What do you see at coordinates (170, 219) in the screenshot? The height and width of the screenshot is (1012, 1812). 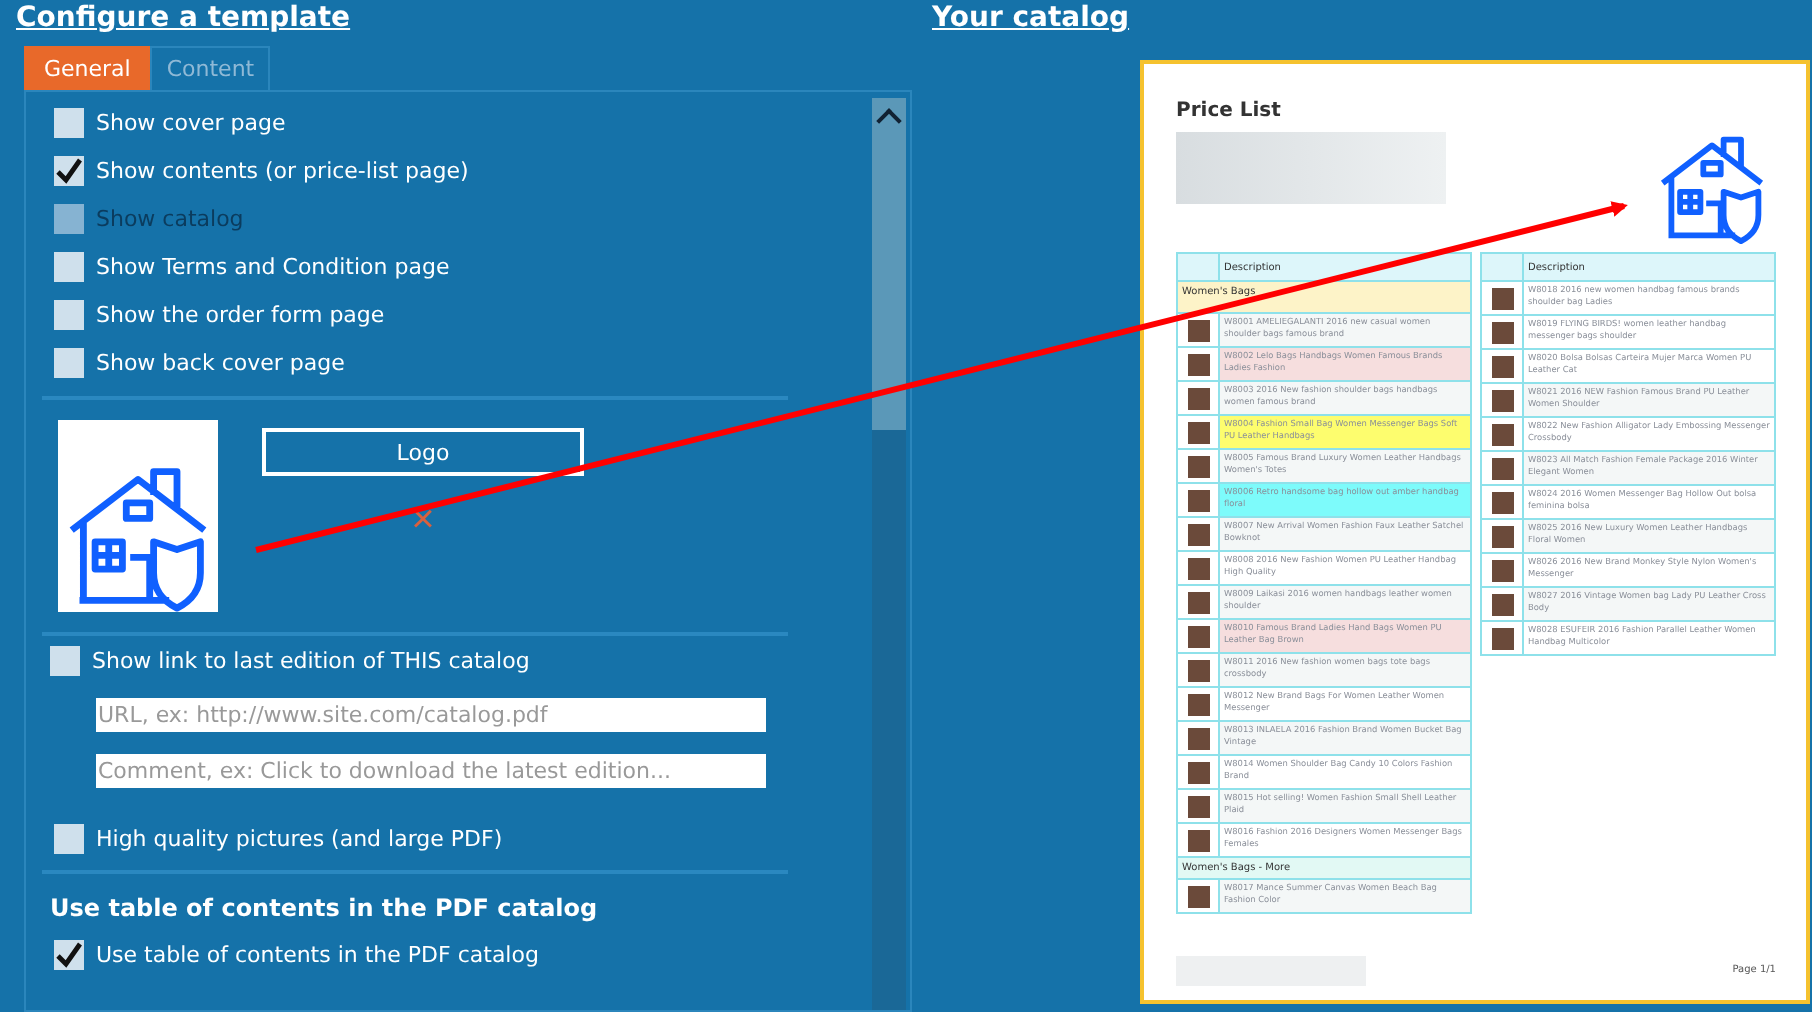 I see `checkbox-label: Show catalog` at bounding box center [170, 219].